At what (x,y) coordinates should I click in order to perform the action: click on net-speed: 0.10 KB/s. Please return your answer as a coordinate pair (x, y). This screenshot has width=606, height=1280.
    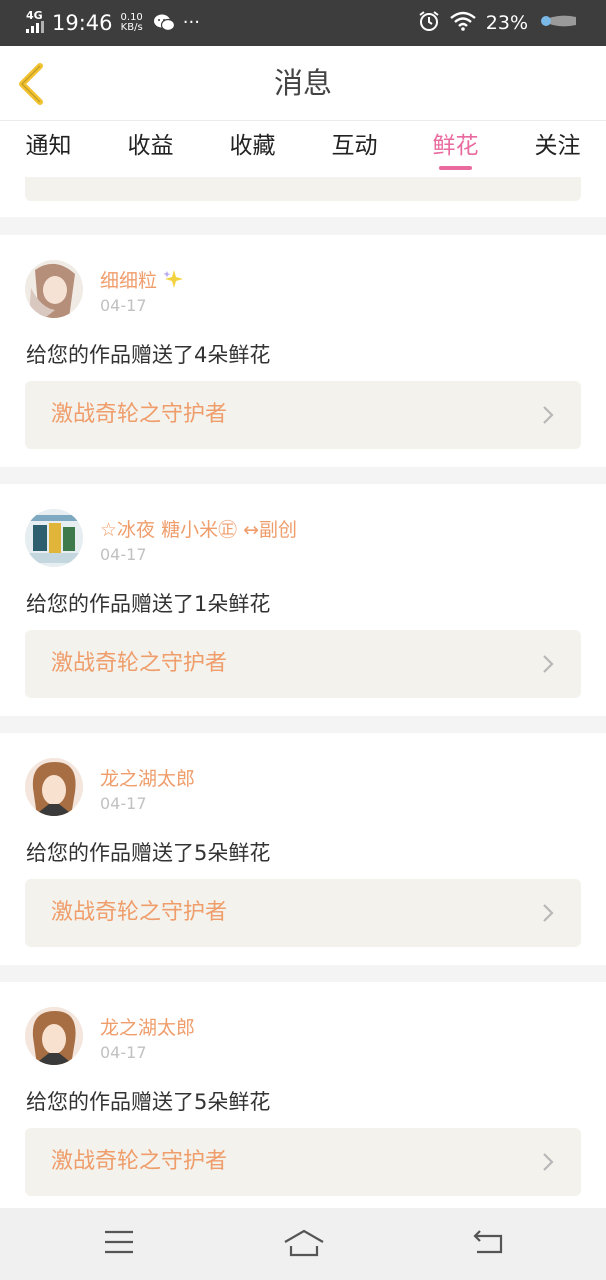
    Looking at the image, I should click on (132, 23).